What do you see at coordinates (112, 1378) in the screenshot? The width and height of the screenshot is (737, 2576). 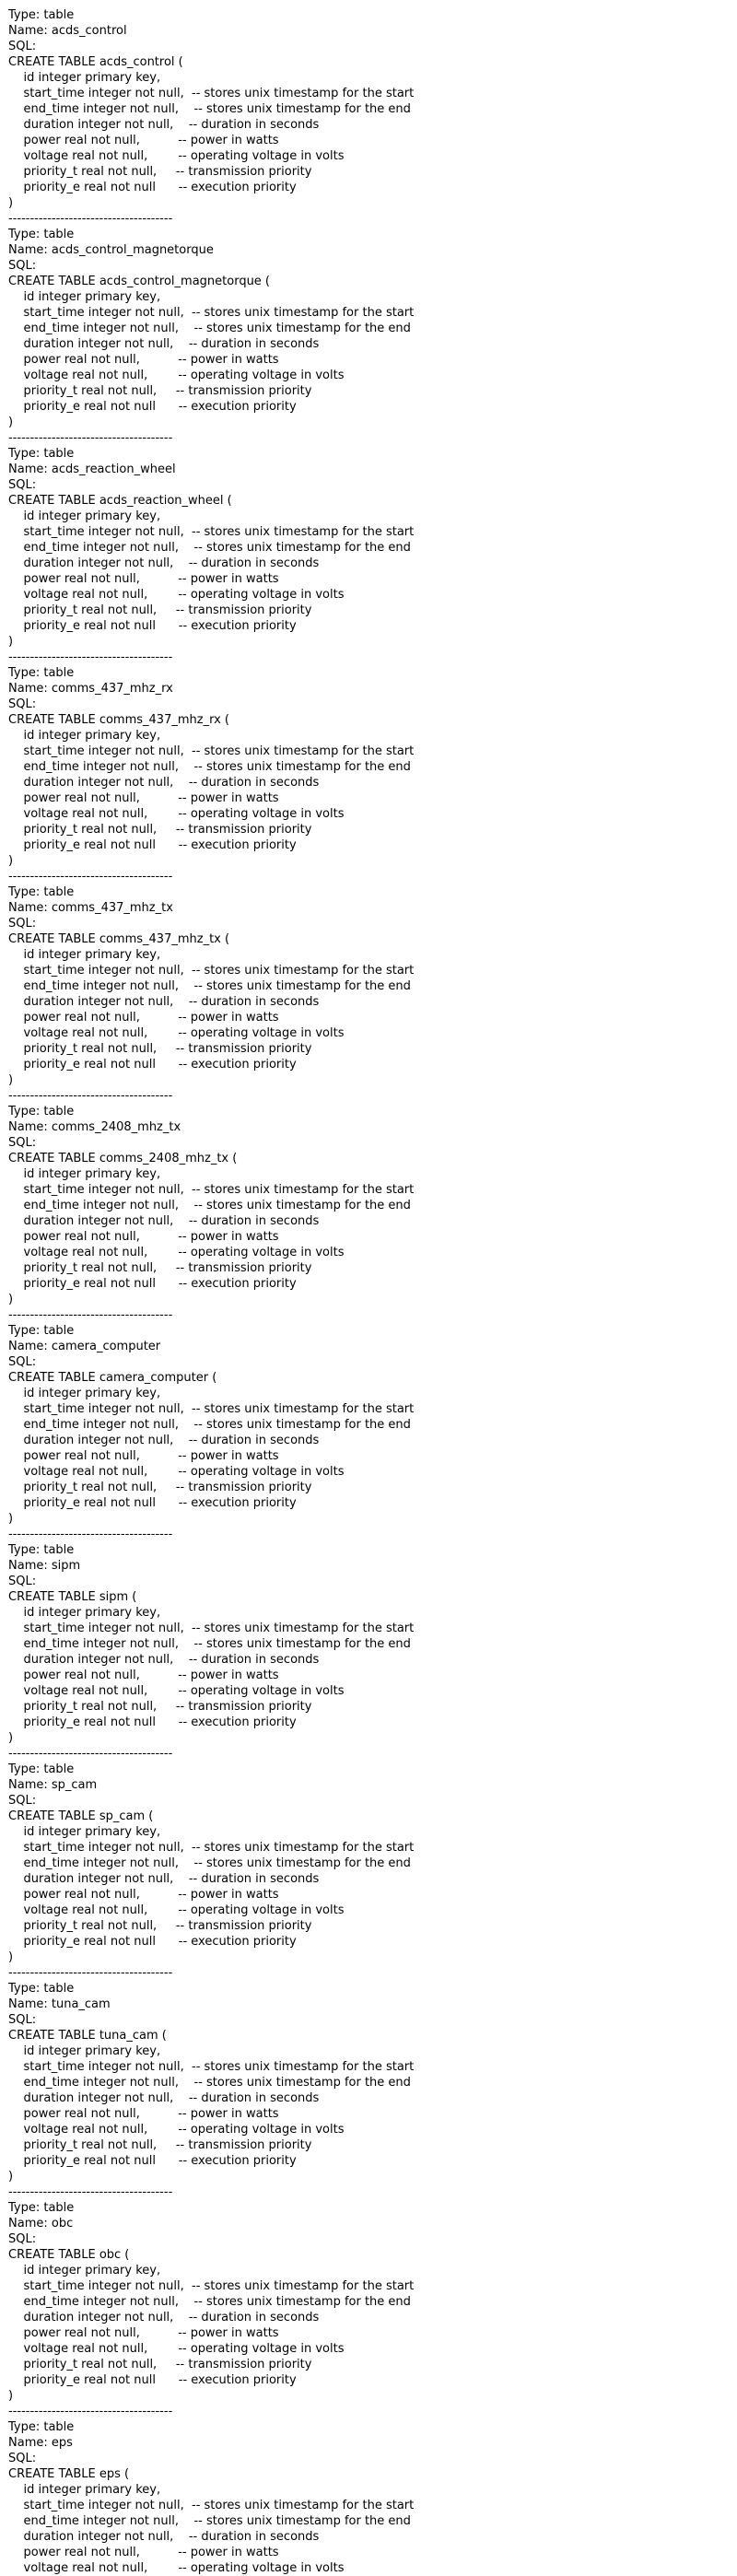 I see `create-table-line: CREATE TABLE camera_computer (` at bounding box center [112, 1378].